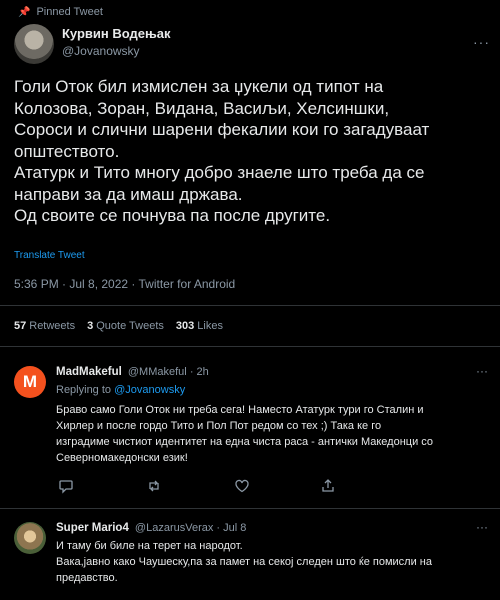  I want to click on quote-tweets-label: Quote Tweets, so click(130, 326).